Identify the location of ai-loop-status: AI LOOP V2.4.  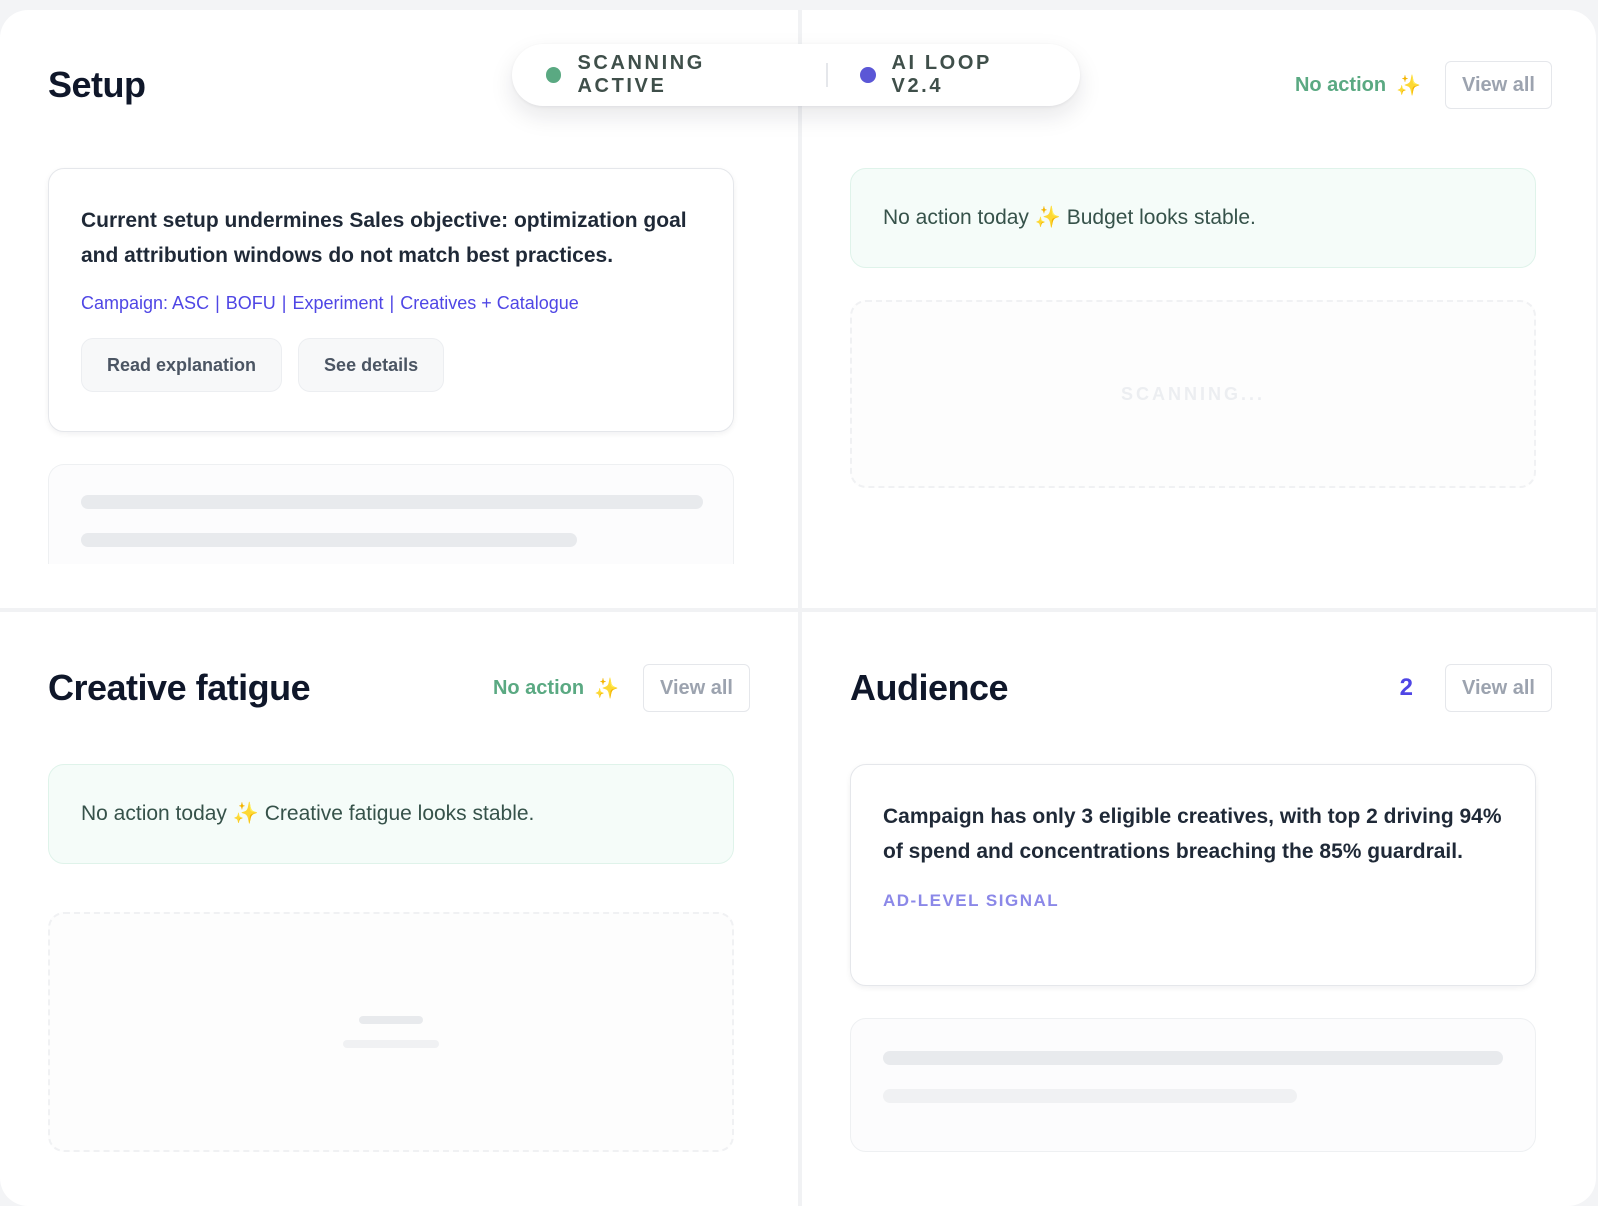
(953, 75).